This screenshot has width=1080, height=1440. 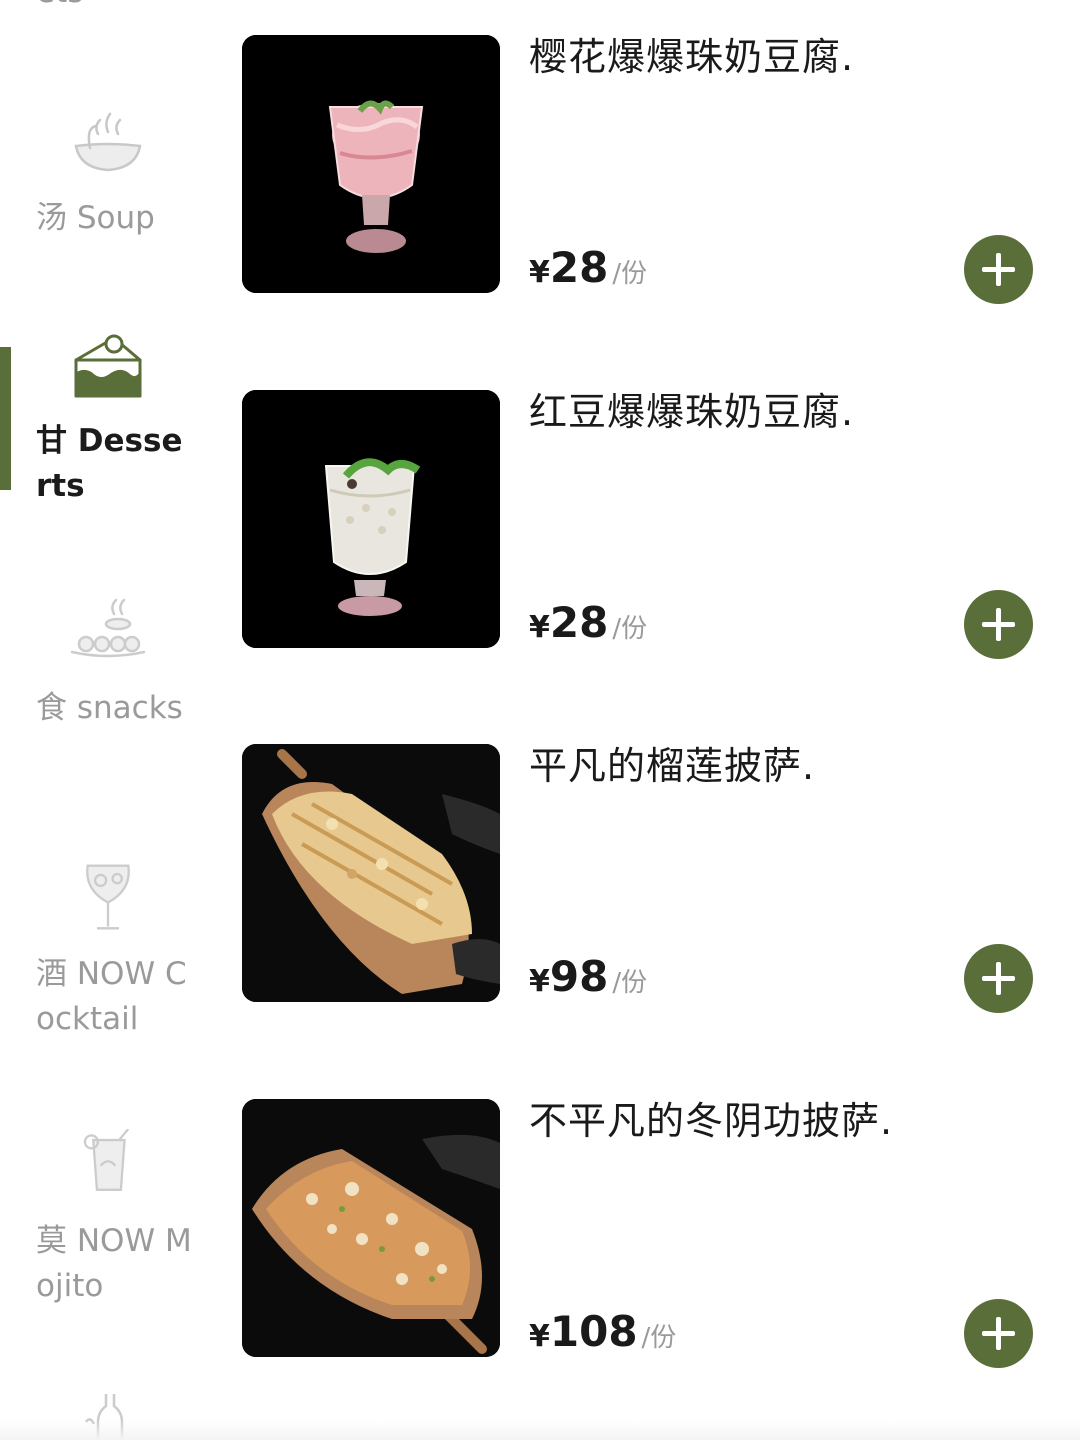 I want to click on category-item-desserts: 甘 Desserts, so click(x=111, y=420).